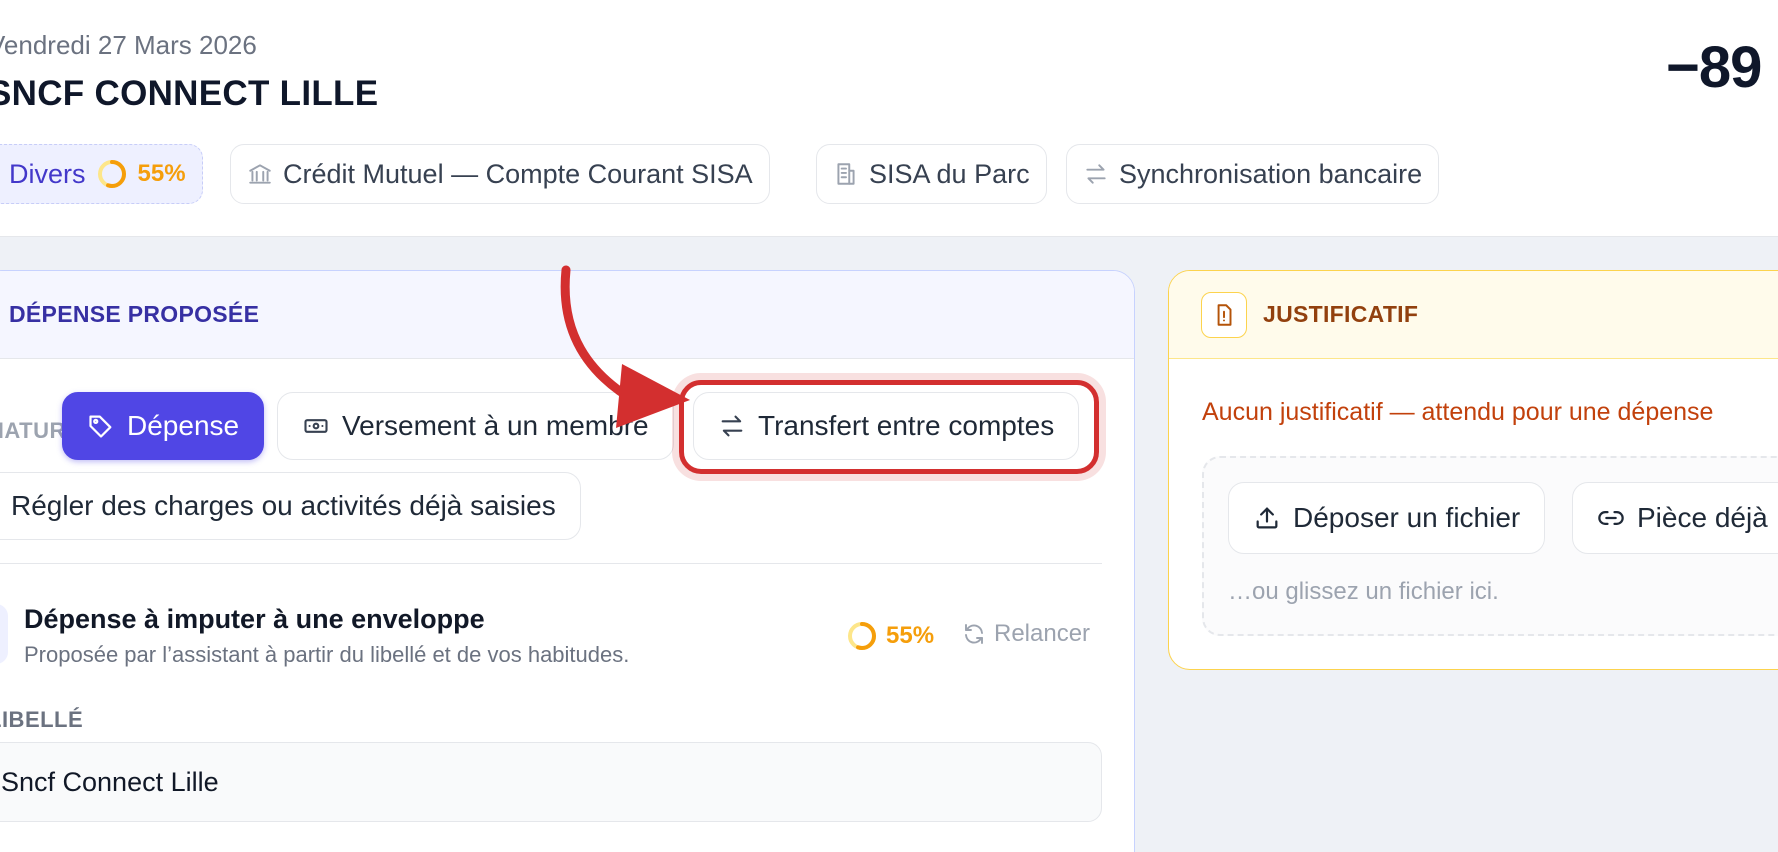  I want to click on proposed-expense-header: DÉPENSE PROPOSÉE, so click(567, 315).